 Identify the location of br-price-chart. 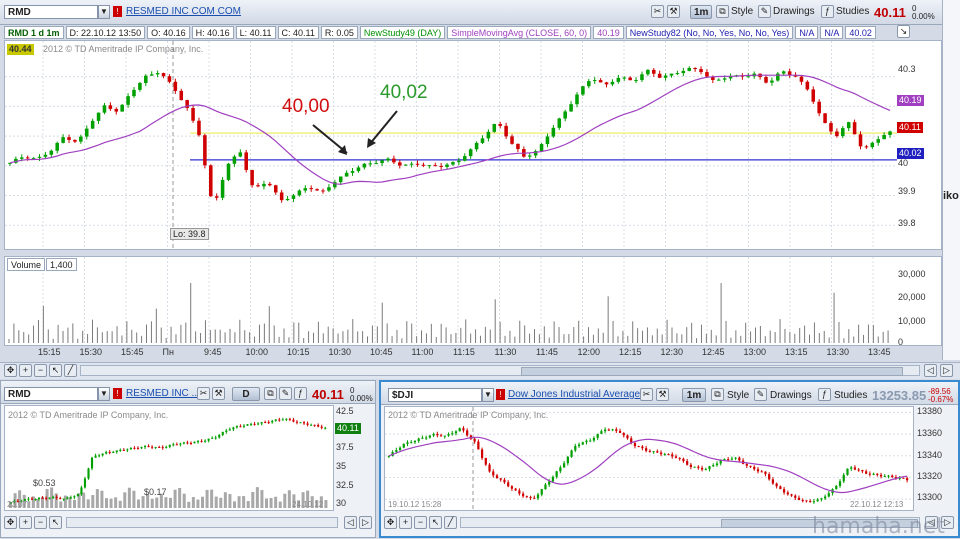
(649, 458).